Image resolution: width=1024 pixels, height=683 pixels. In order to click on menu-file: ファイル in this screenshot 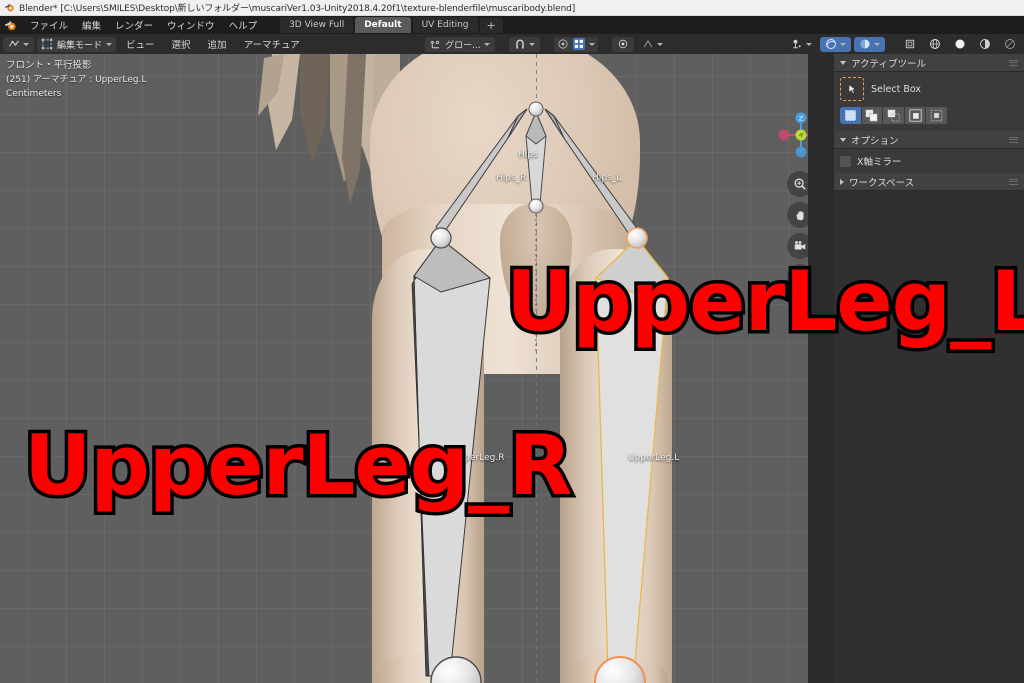, I will do `click(49, 25)`.